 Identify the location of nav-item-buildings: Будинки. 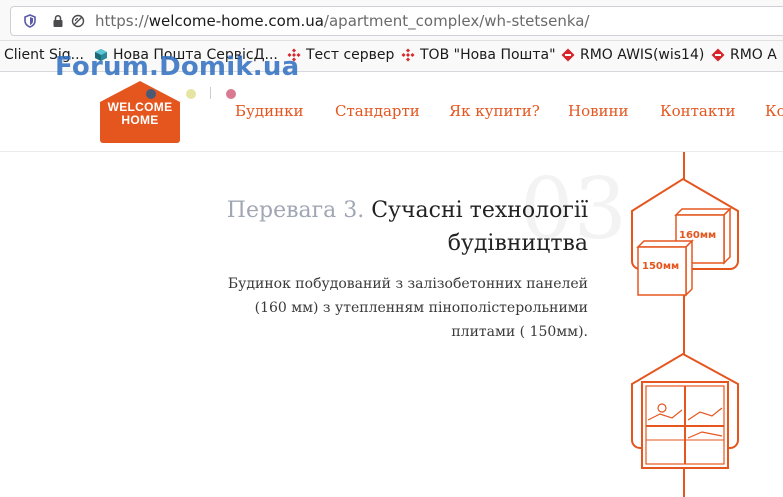
(269, 111).